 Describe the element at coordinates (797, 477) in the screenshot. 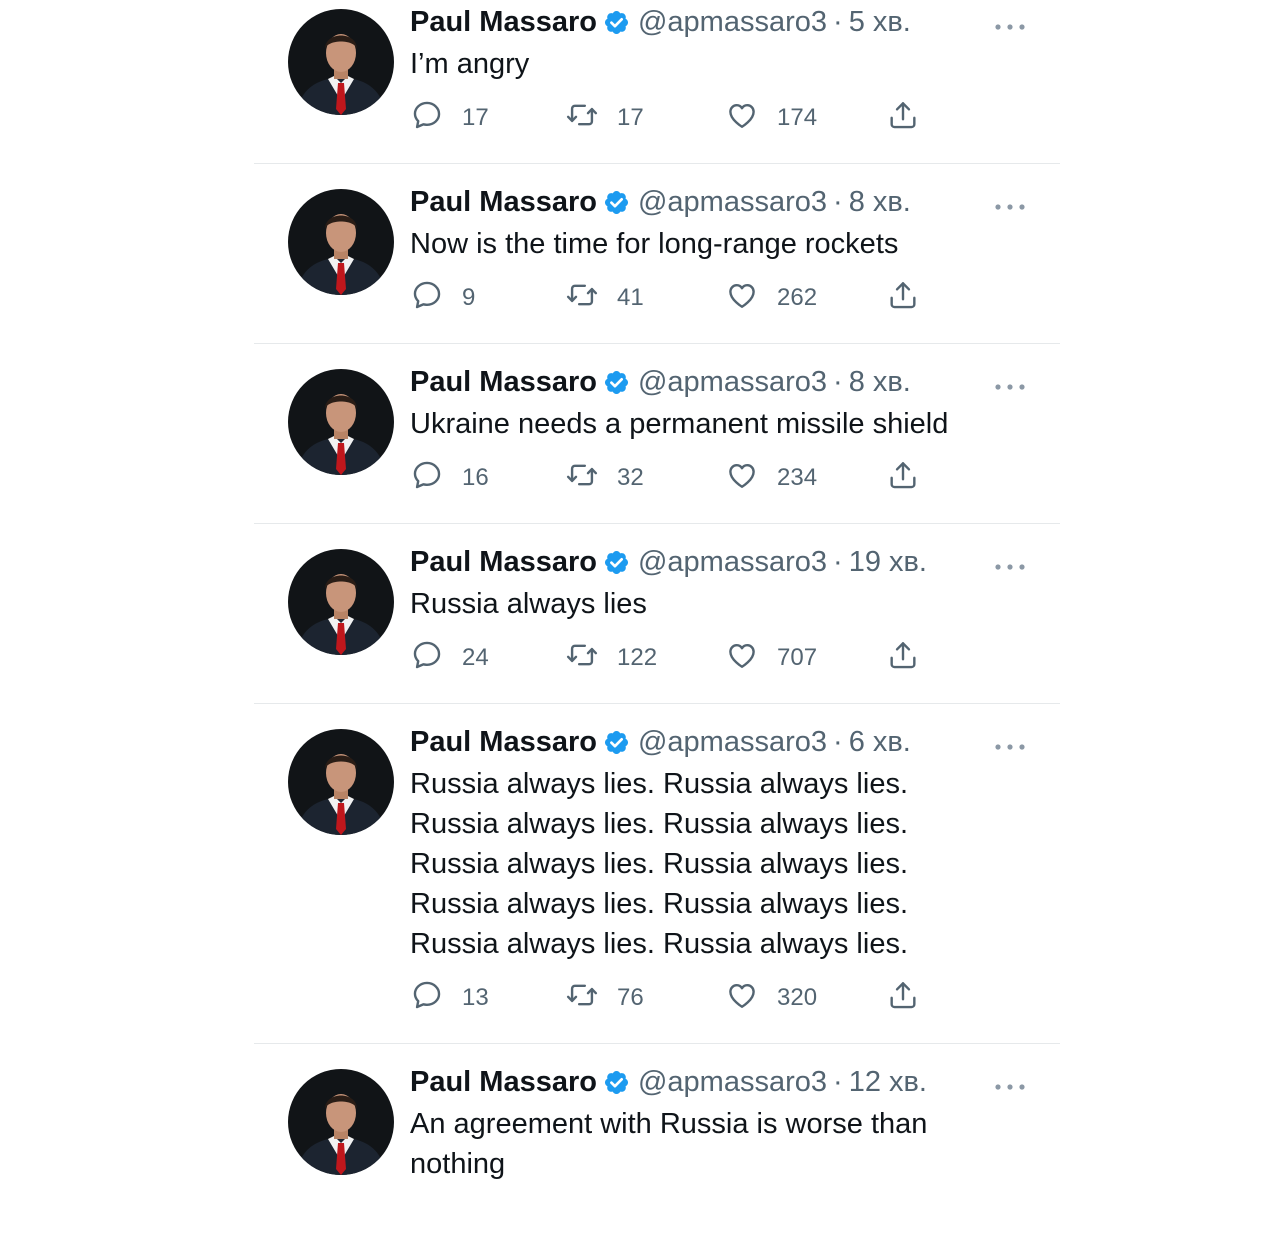

I see `like-count: 234` at that location.